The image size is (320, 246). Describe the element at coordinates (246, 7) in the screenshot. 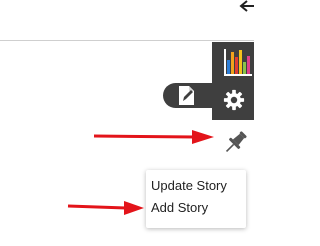

I see `back-arrow-icon` at that location.